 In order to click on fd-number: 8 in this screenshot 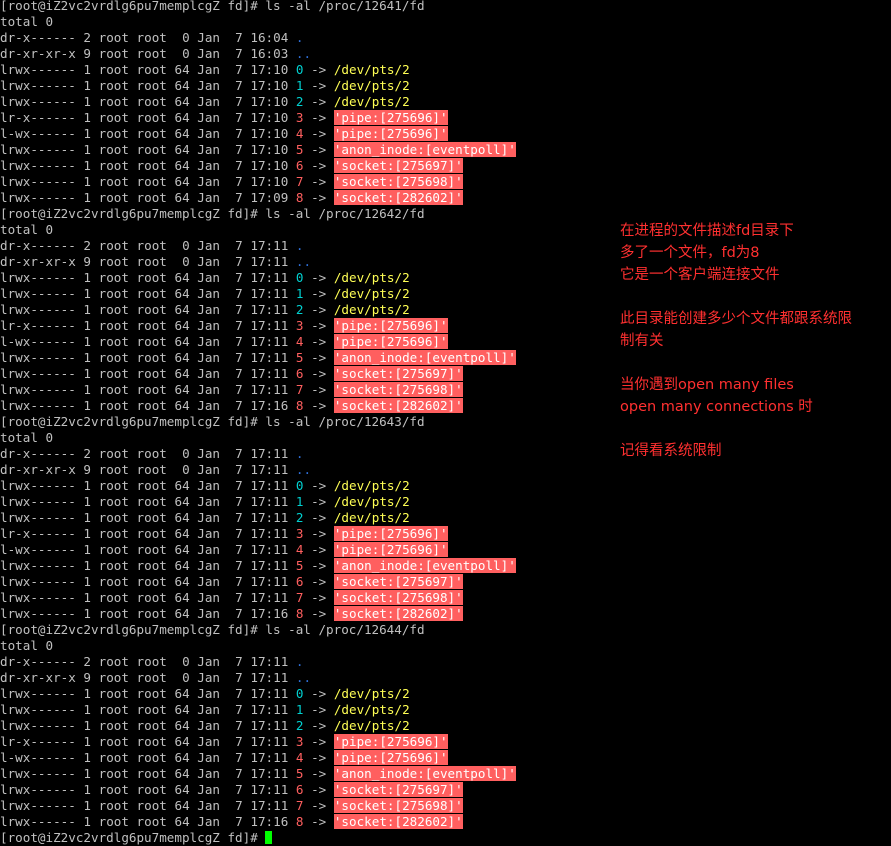, I will do `click(299, 821)`.